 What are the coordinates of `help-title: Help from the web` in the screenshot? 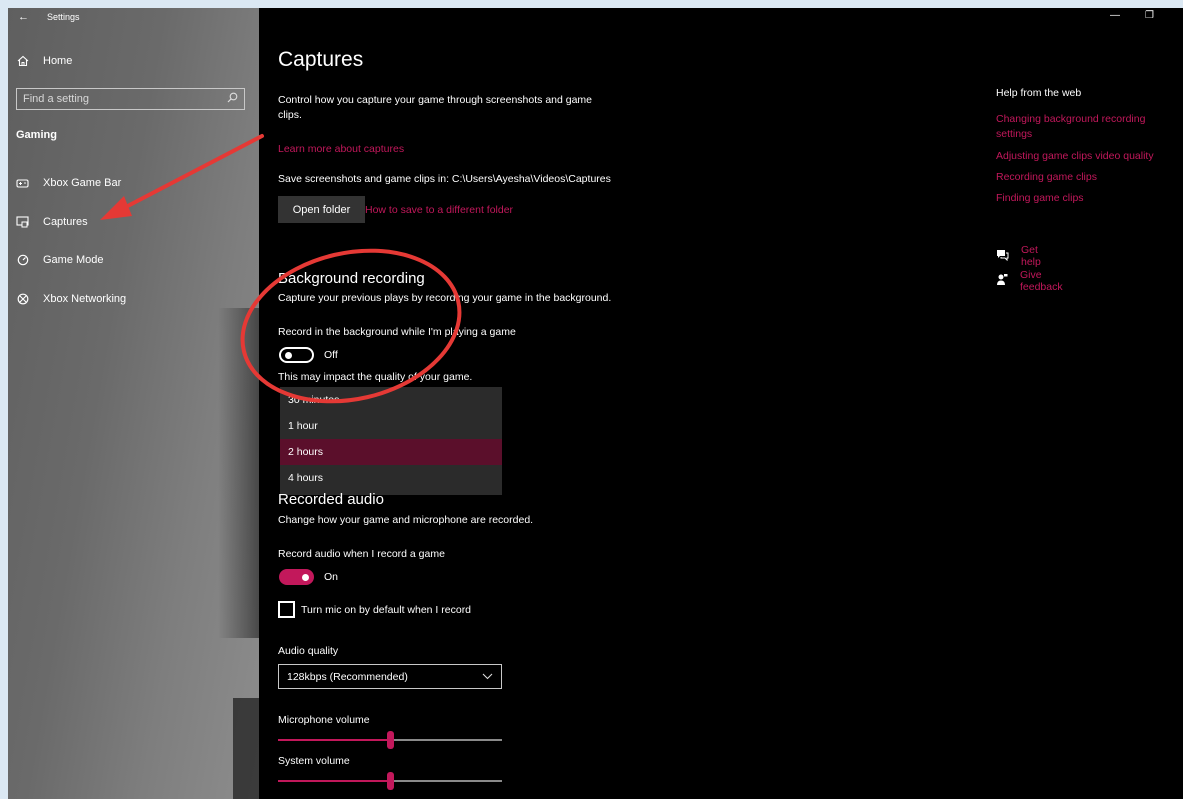 It's located at (1039, 93).